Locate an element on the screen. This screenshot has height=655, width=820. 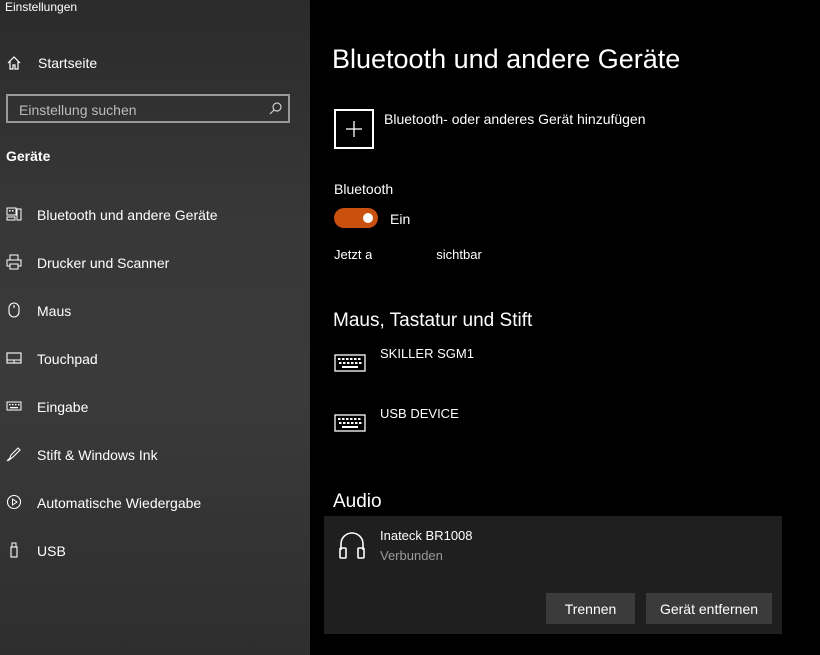
visibility-text: Jetzt a sichtbar is located at coordinates (408, 255).